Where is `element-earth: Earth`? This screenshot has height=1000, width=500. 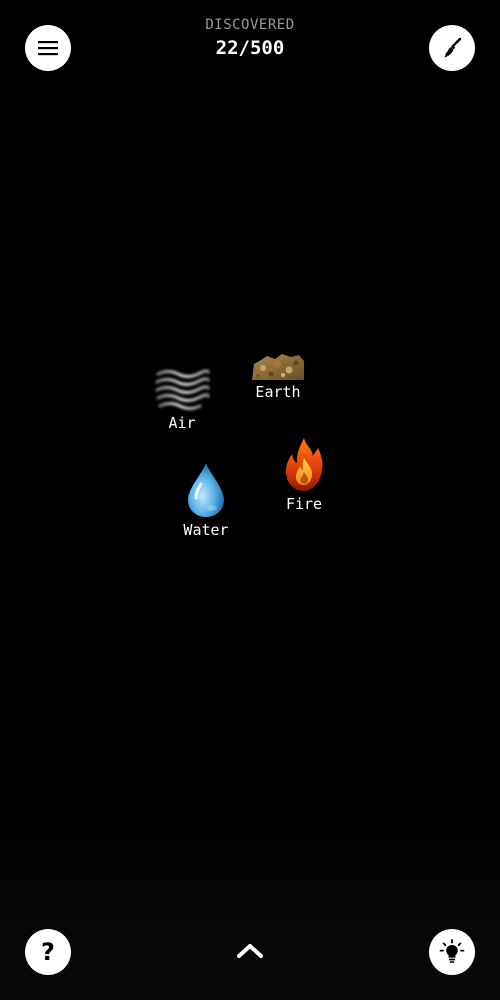 element-earth: Earth is located at coordinates (278, 375).